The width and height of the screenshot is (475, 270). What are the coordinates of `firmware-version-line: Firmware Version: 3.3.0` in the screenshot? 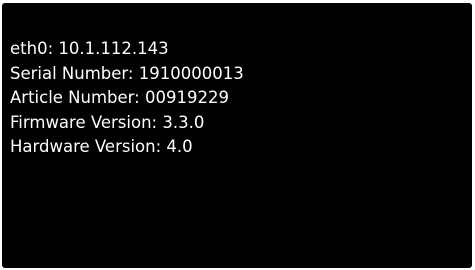 It's located at (107, 122).